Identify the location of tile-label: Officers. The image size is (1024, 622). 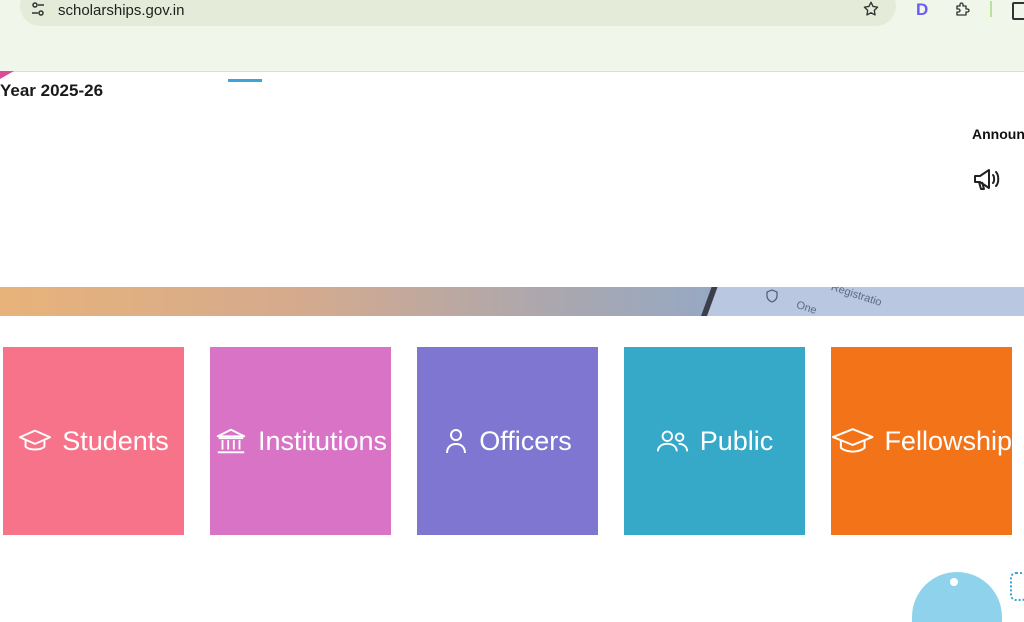
(525, 440).